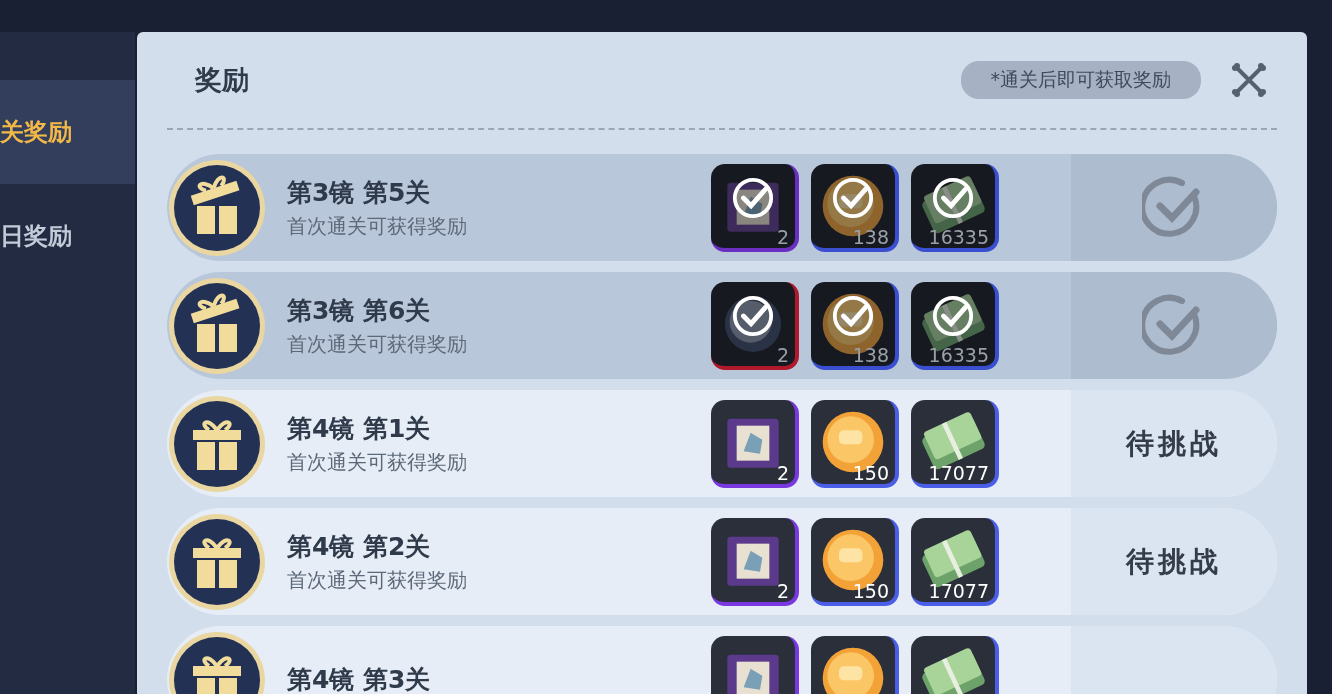  I want to click on sidebar-tab: 日奖励, so click(67, 236).